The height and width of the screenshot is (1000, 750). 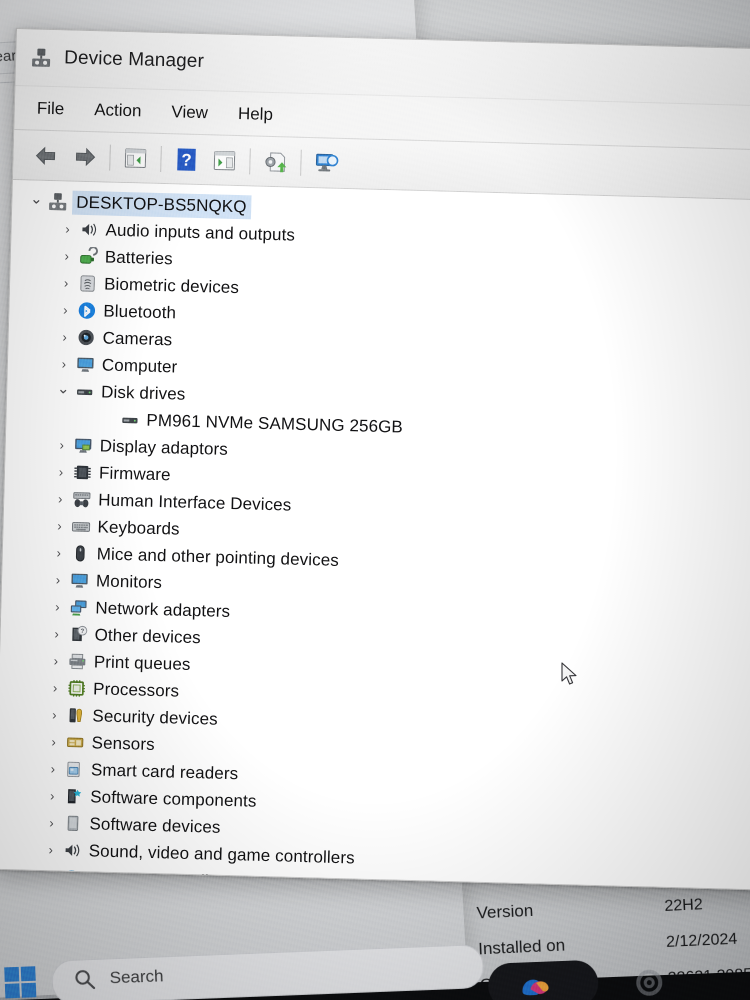 I want to click on tree-item-label: Smart card readers, so click(x=164, y=771).